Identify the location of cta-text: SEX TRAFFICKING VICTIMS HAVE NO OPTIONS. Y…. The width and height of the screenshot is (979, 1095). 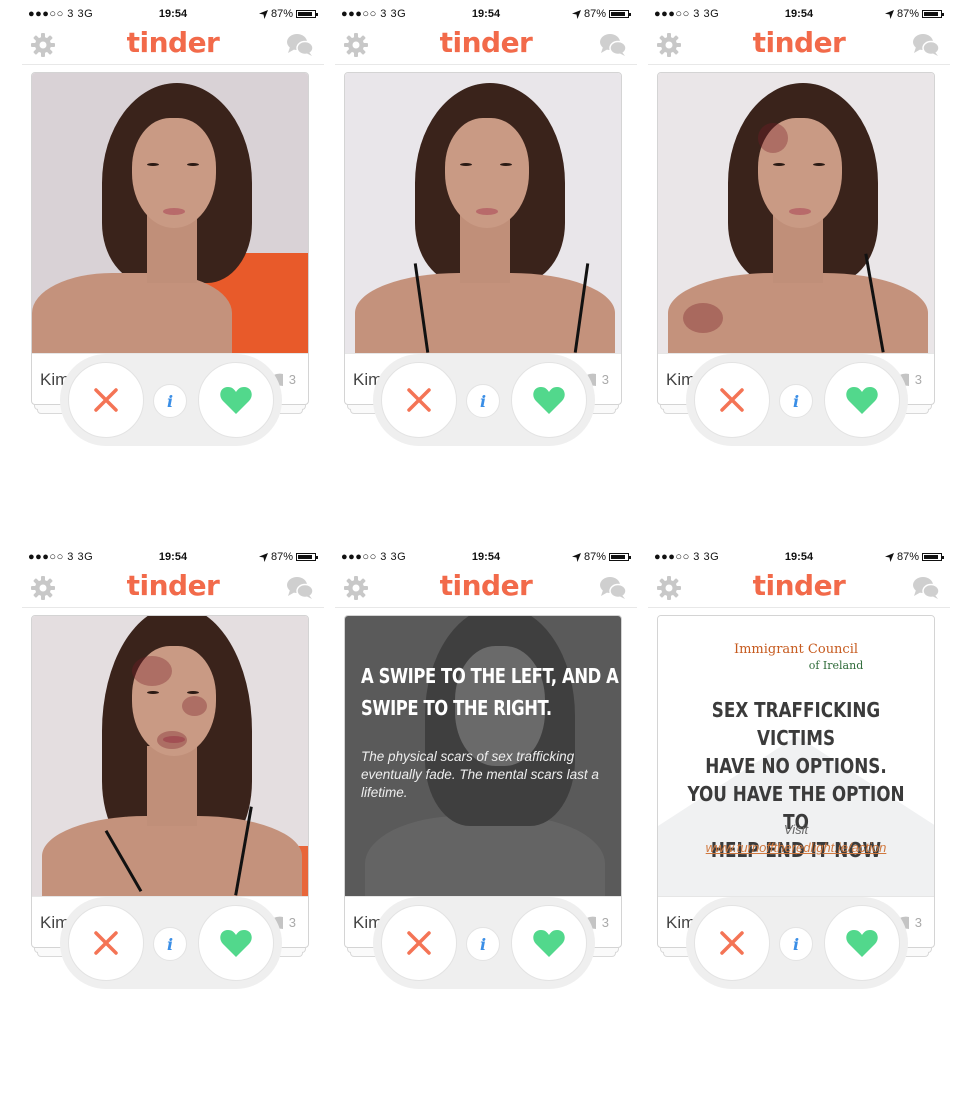
(796, 780).